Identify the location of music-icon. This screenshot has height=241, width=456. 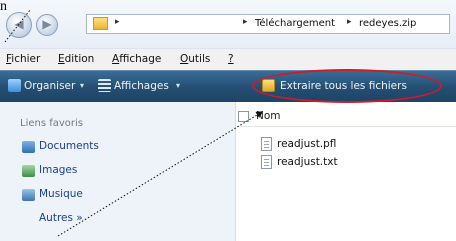
(28, 195).